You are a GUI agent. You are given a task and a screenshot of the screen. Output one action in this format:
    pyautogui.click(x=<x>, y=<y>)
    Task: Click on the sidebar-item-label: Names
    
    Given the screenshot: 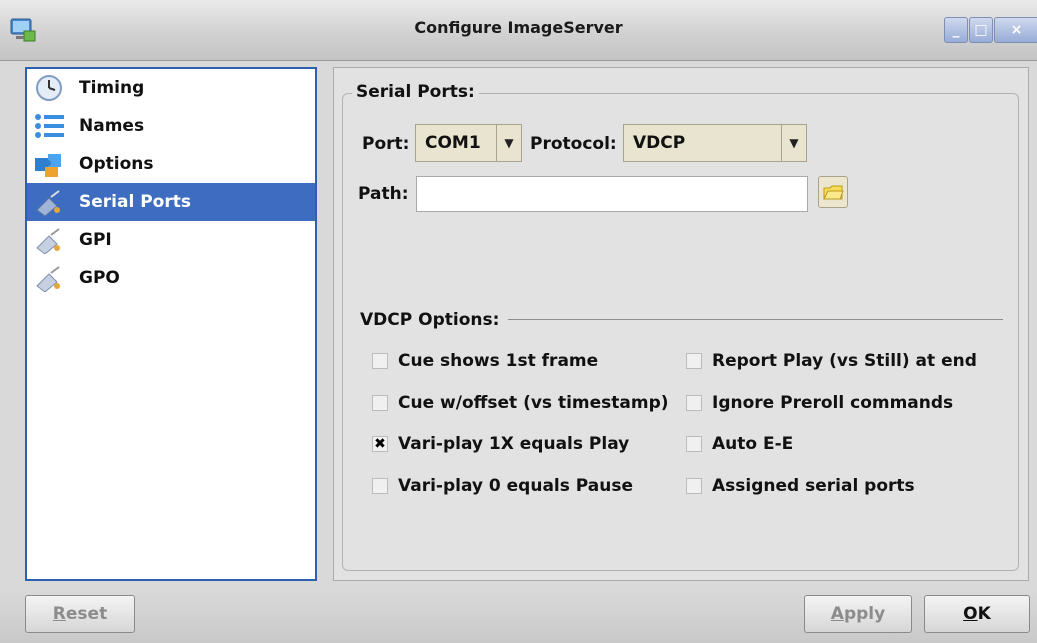 What is the action you would take?
    pyautogui.click(x=112, y=126)
    